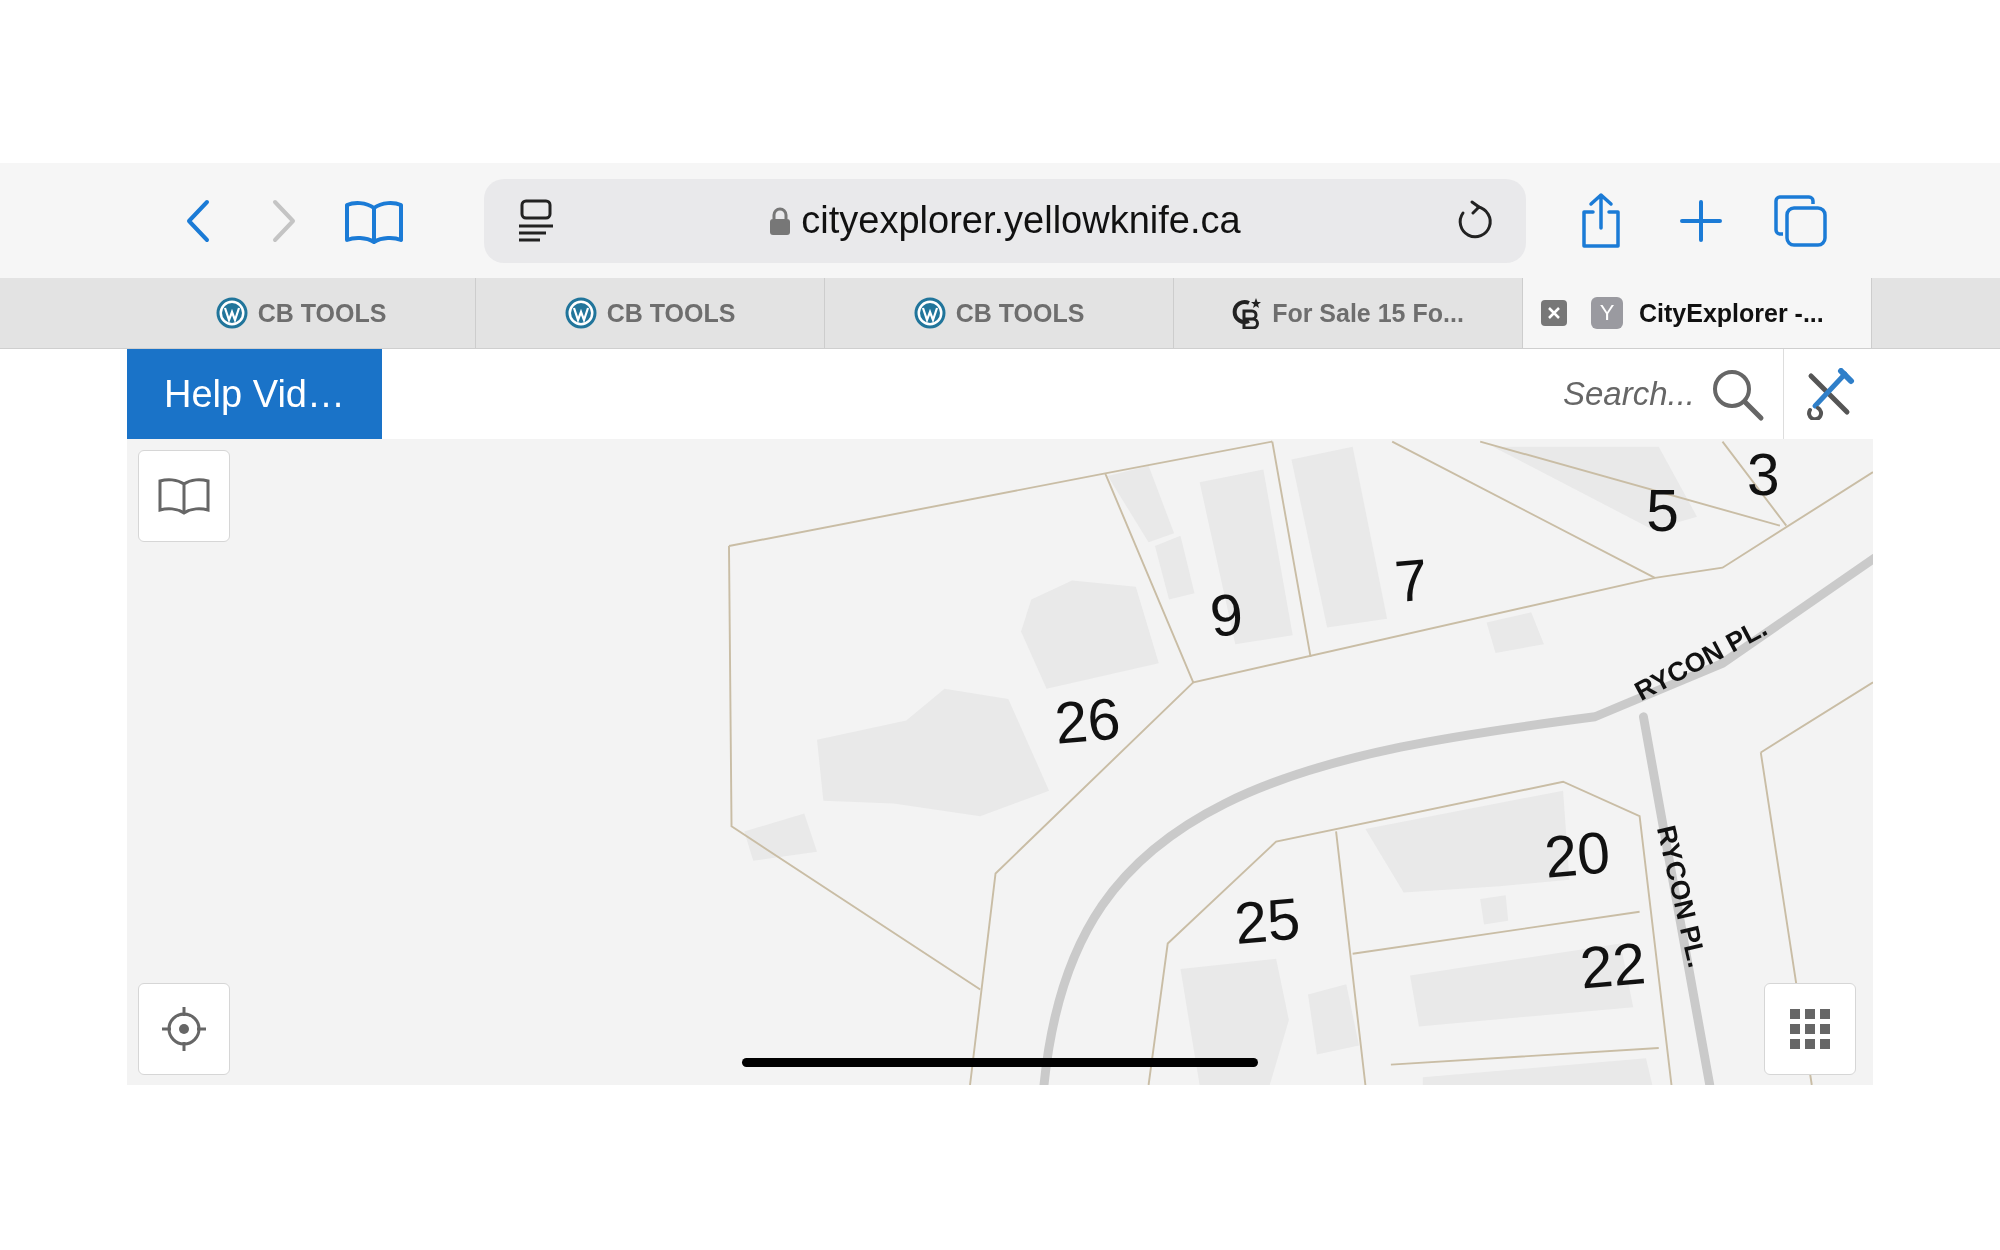 This screenshot has height=1250, width=2000. I want to click on legend-button, so click(184, 496).